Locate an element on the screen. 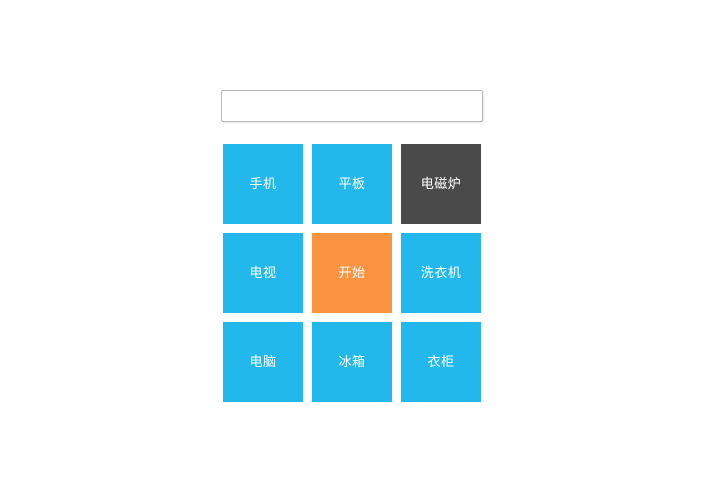 The image size is (710, 501). tile: 衣柜 is located at coordinates (441, 362).